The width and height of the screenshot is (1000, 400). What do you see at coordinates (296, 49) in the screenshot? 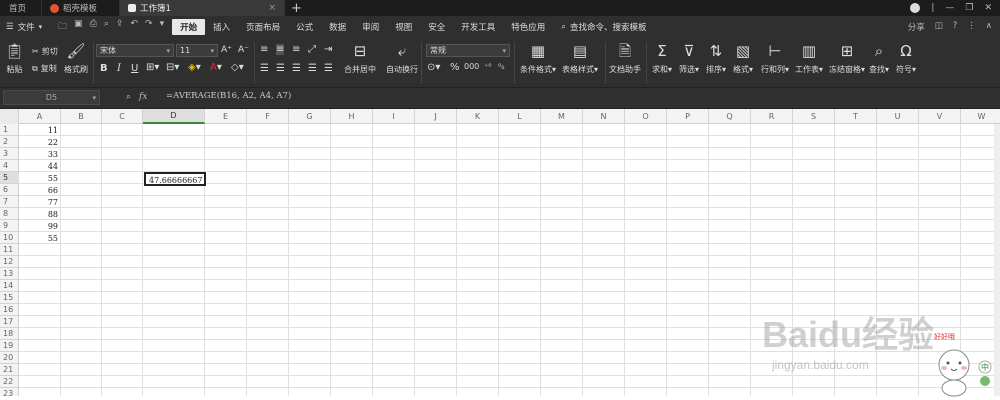
I see `align-bottom-icon: ≡` at bounding box center [296, 49].